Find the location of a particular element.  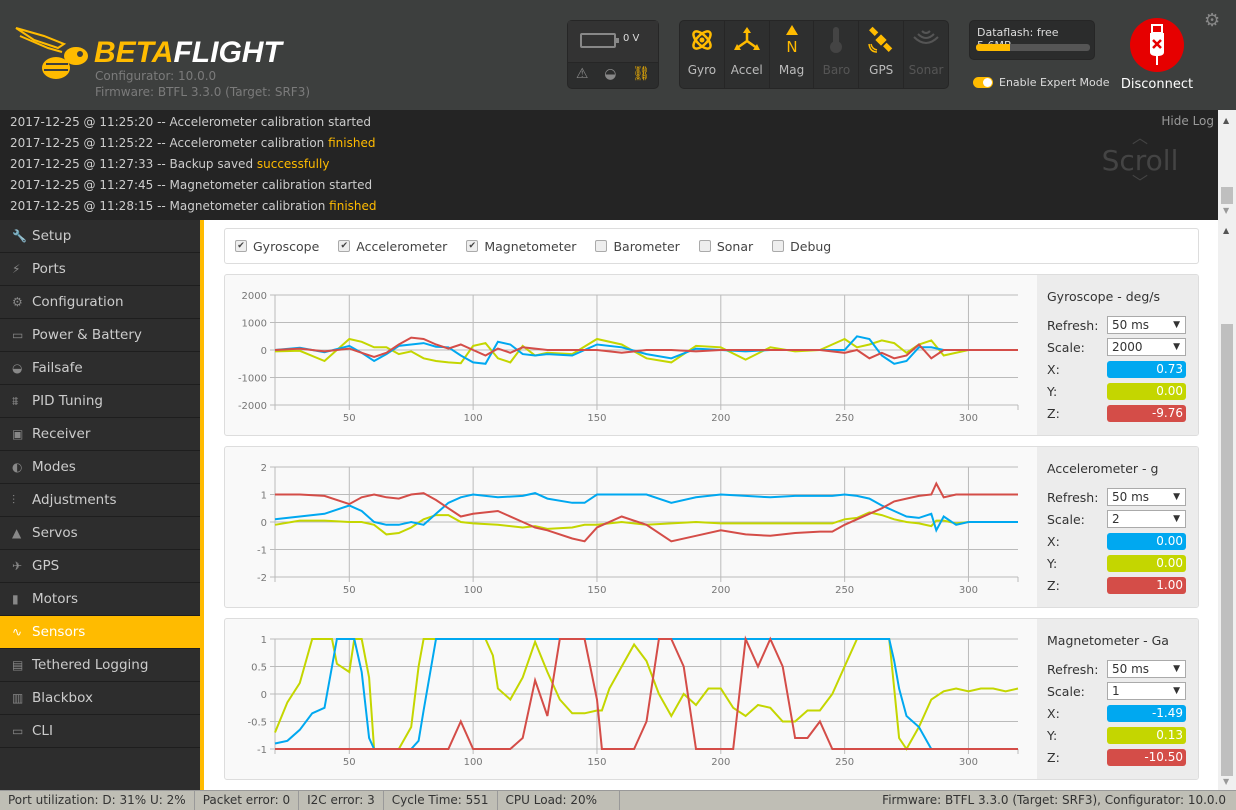

z-value: -10.50 is located at coordinates (1146, 757).